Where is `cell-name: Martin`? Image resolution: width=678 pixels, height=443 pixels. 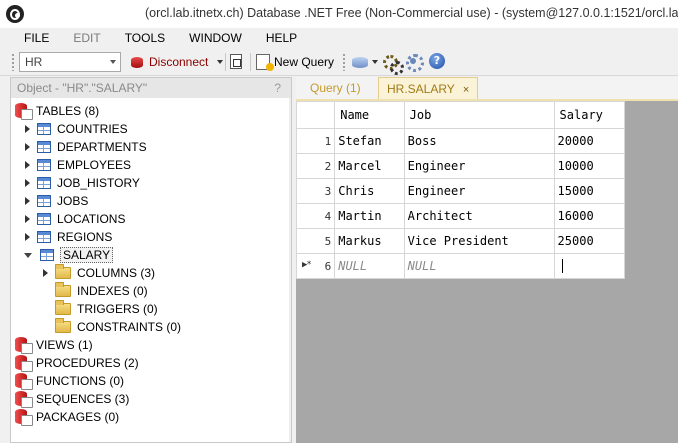
cell-name: Martin is located at coordinates (369, 216).